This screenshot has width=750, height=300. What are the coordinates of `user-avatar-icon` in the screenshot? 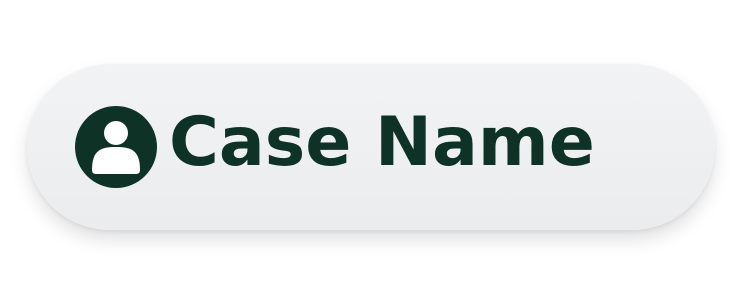 It's located at (116, 147).